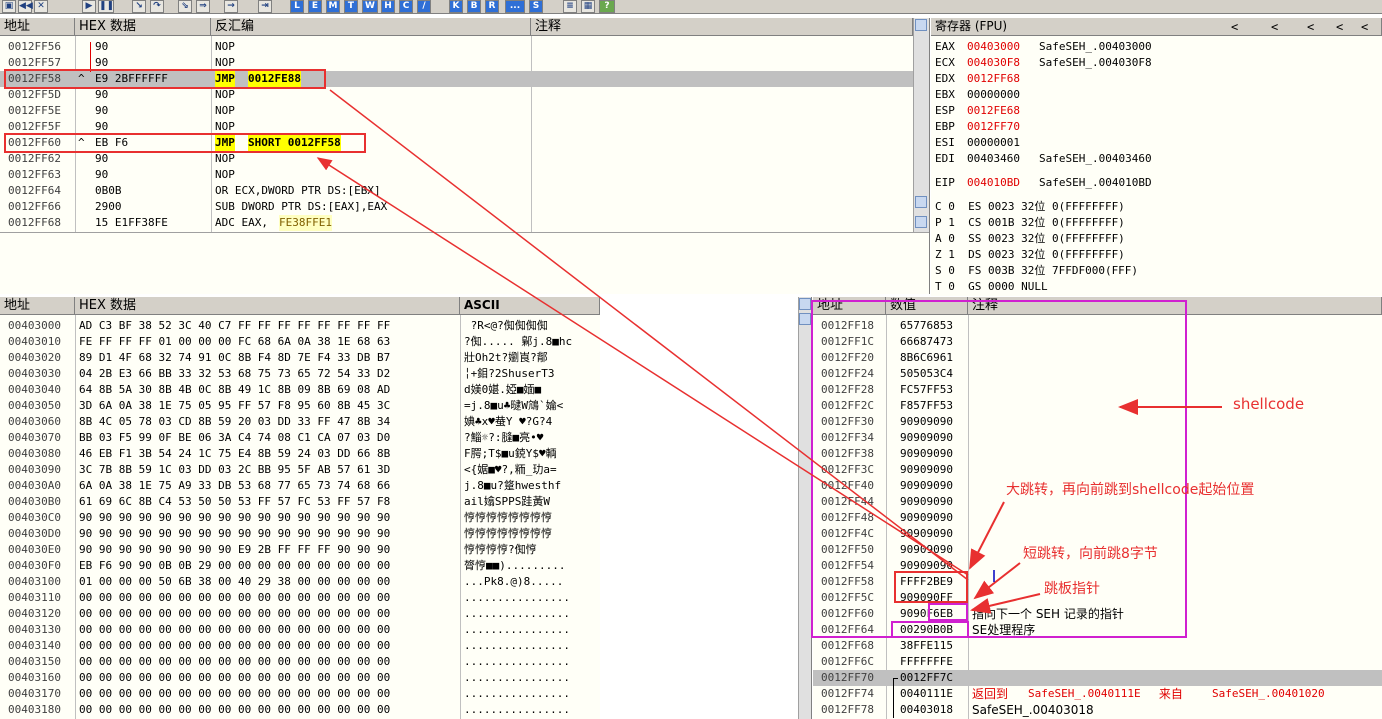 This screenshot has width=1382, height=719. I want to click on trampoline-pointer-arrow, so click(1005, 603).